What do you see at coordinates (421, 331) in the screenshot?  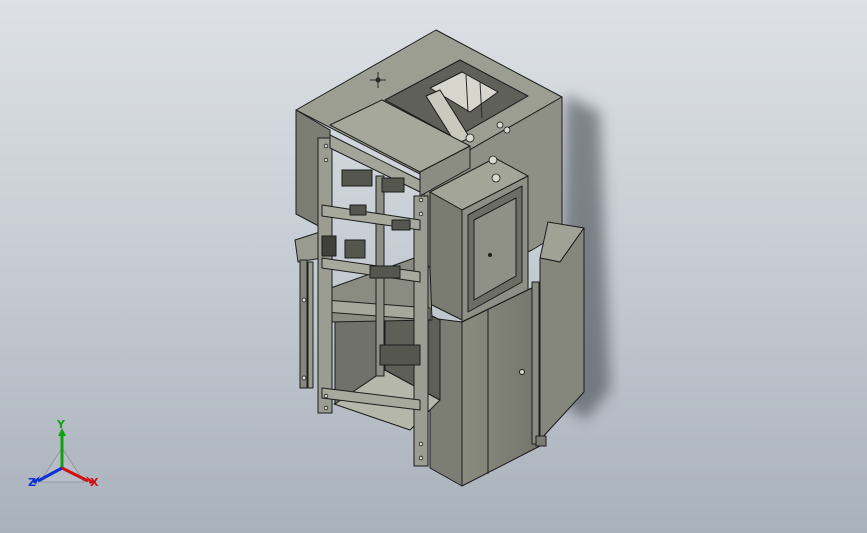 I see `post-front-right` at bounding box center [421, 331].